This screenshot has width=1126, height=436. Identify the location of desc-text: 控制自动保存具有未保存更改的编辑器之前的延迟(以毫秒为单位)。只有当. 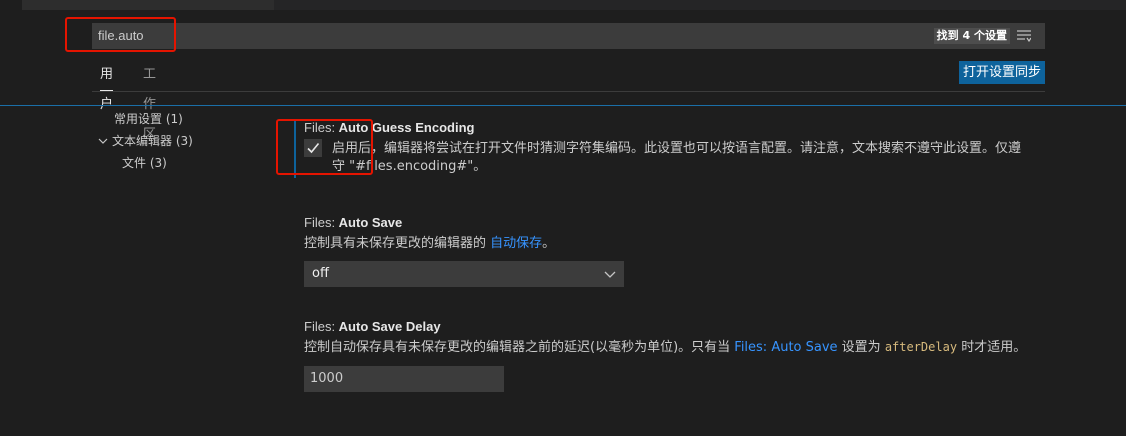
(519, 347).